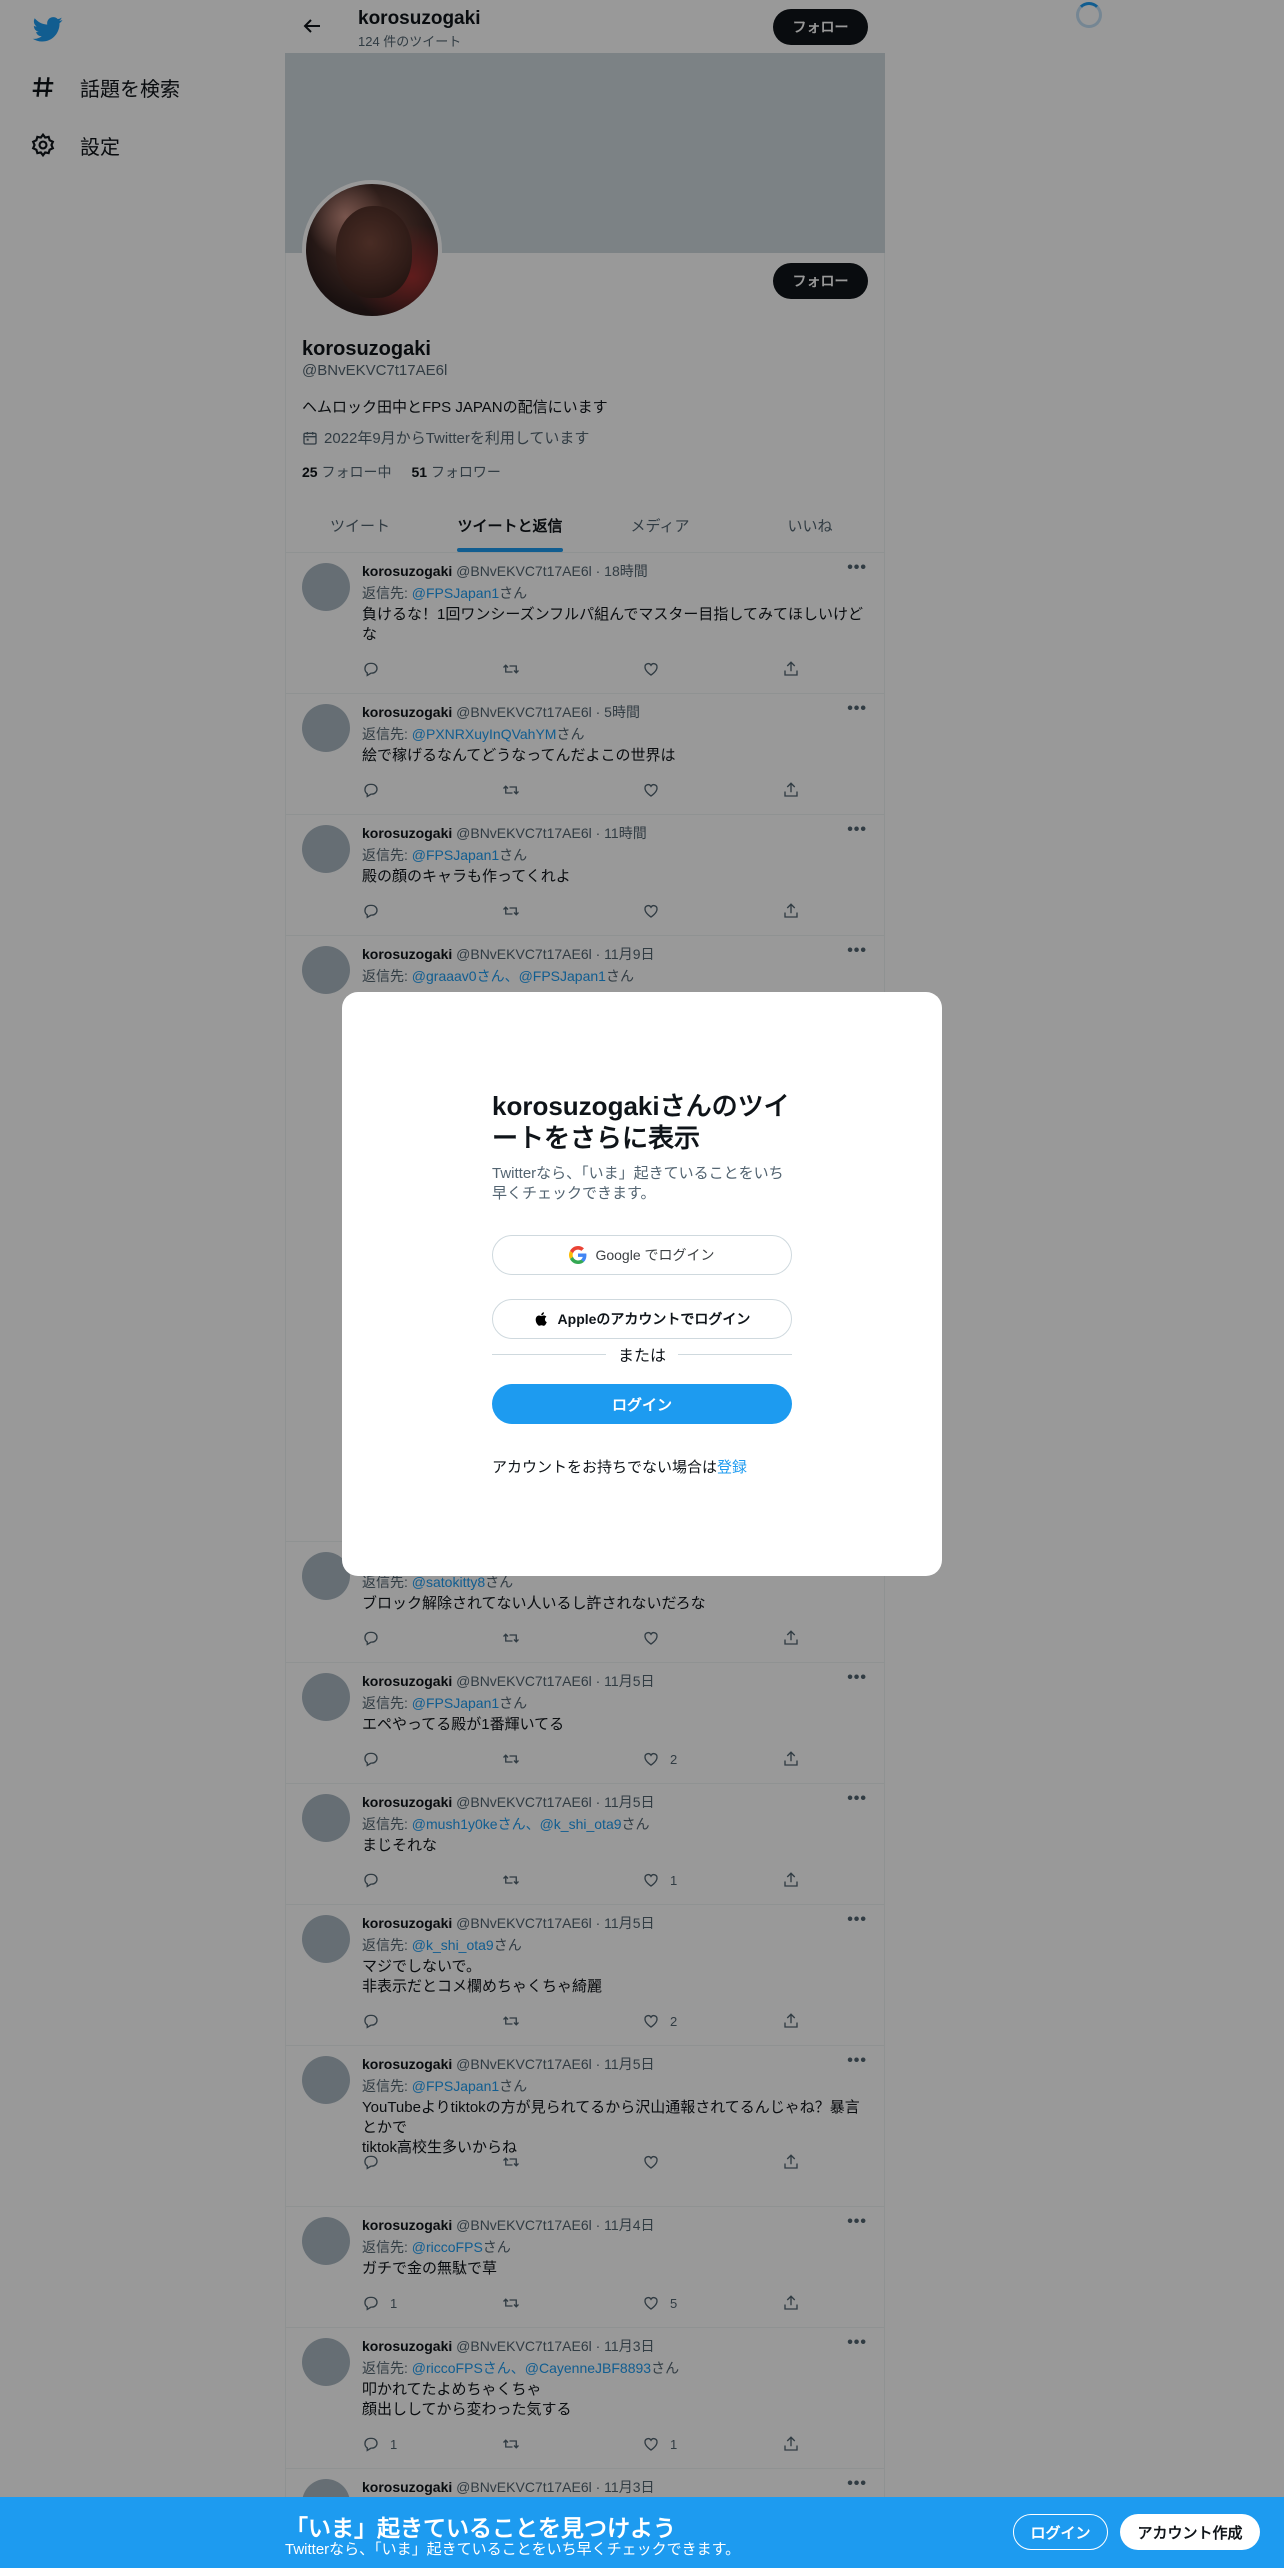  I want to click on signup-prompt: アカウントをお持ちでない場合は登録, so click(619, 1466).